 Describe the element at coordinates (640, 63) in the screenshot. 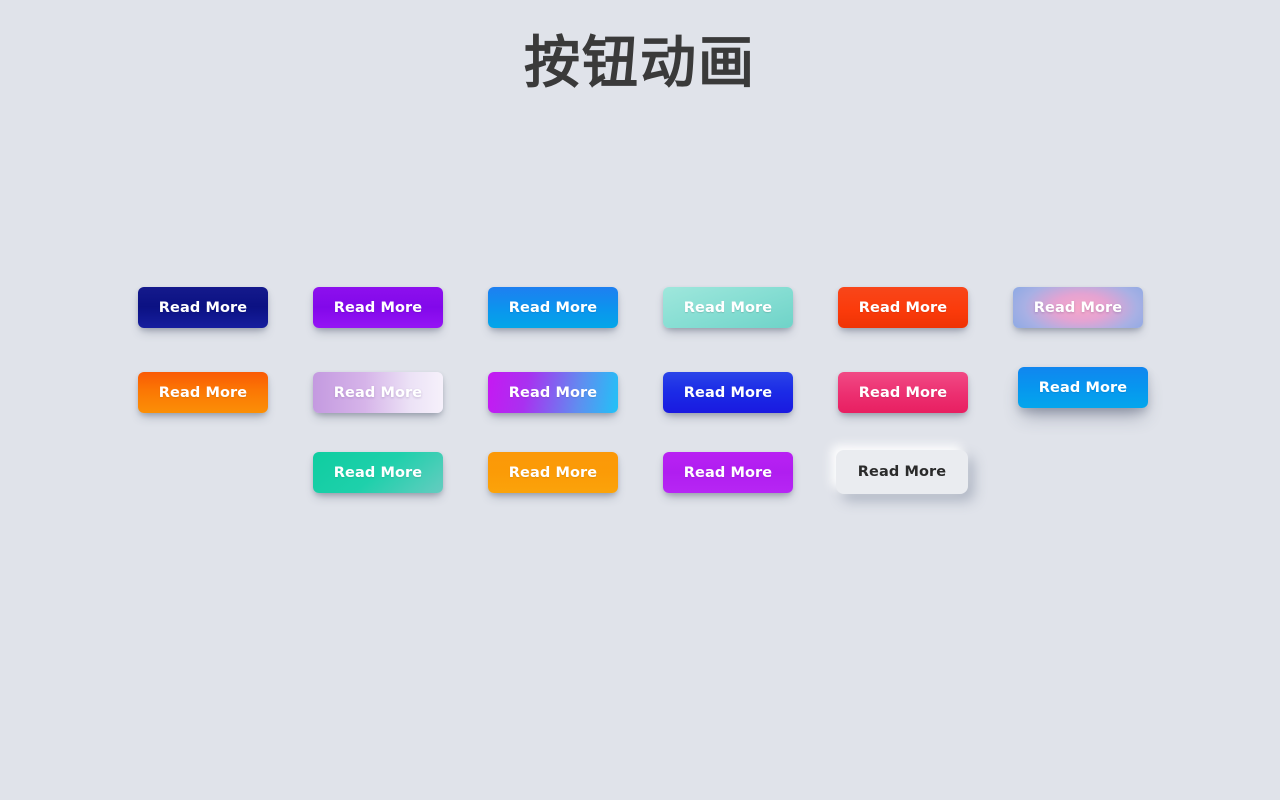

I see `page-title: 按钮动画` at that location.